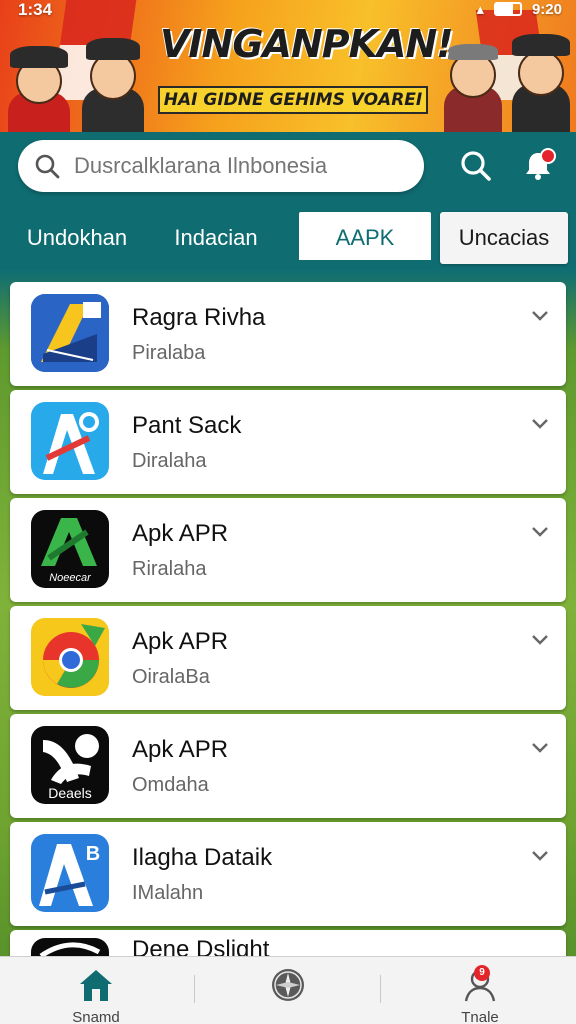  What do you see at coordinates (380, 989) in the screenshot?
I see `divider` at bounding box center [380, 989].